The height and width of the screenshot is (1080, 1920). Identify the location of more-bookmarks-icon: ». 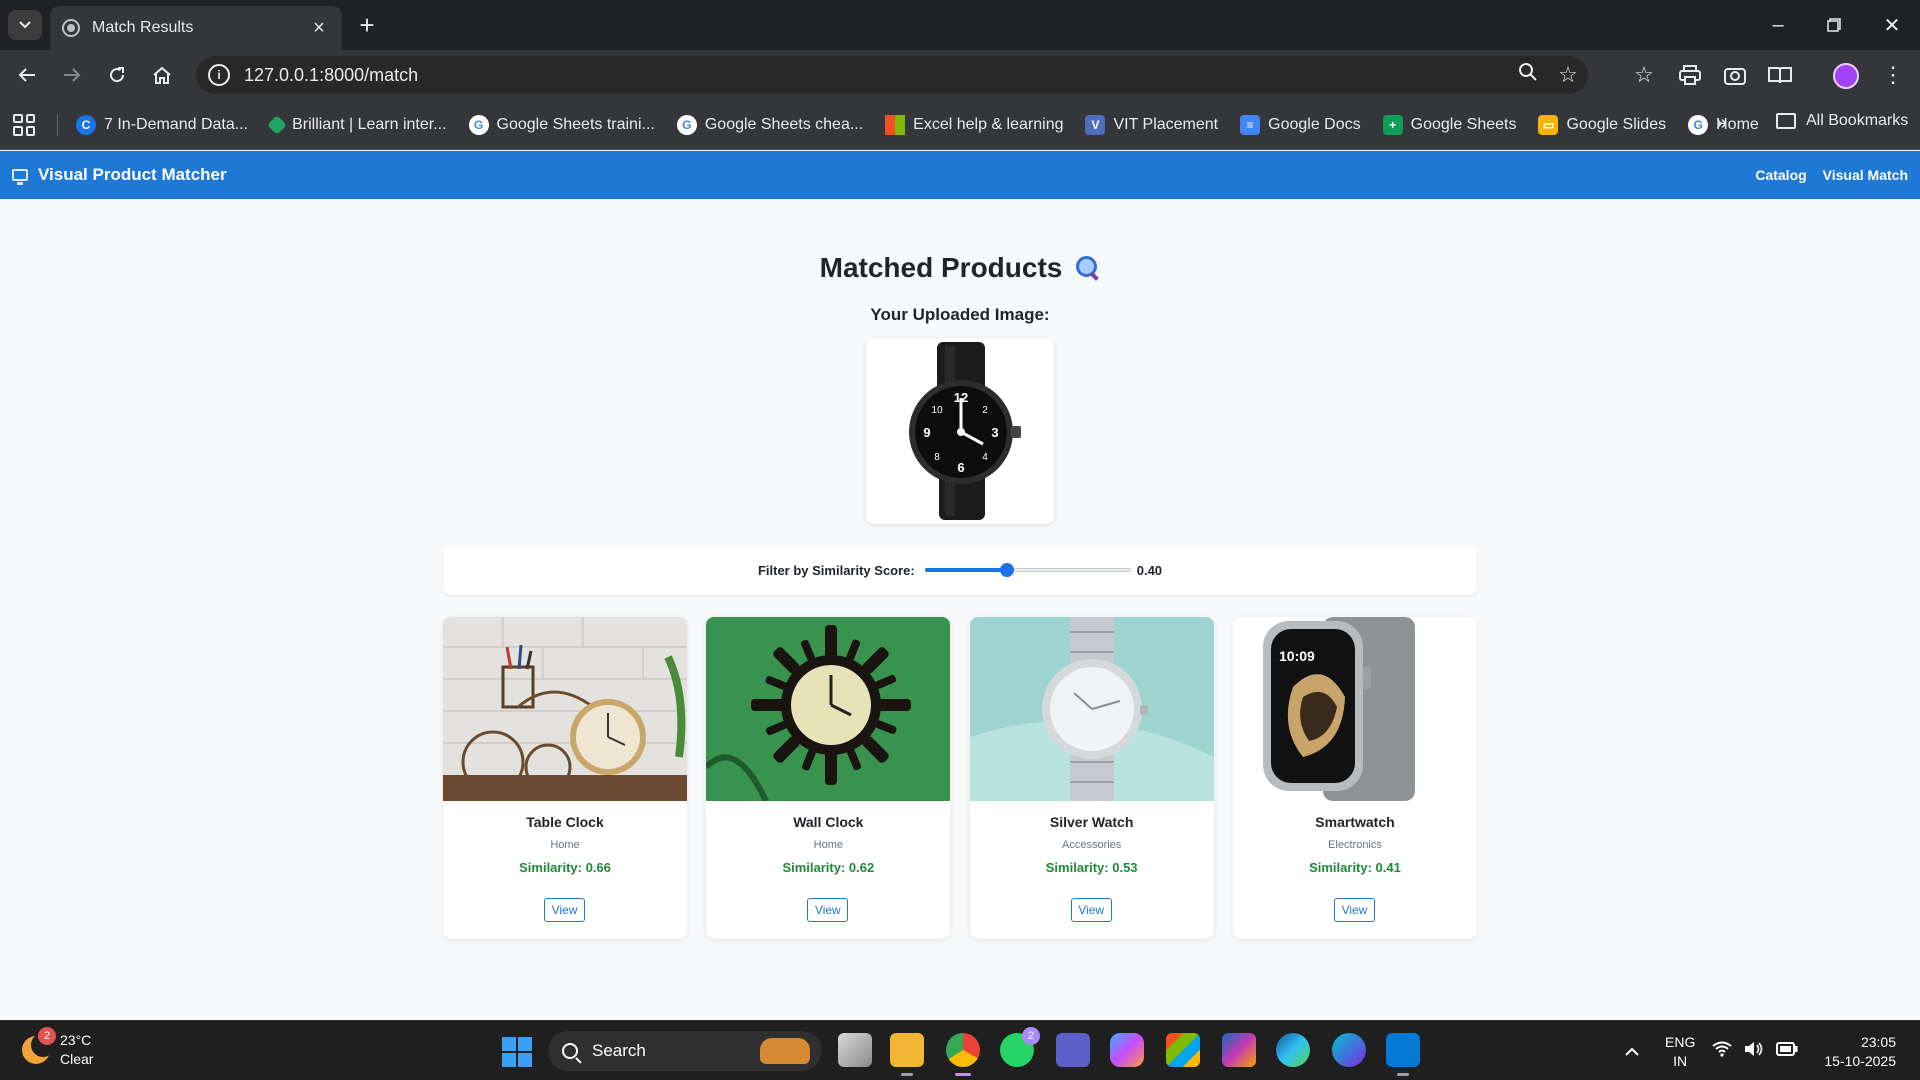
(1721, 123).